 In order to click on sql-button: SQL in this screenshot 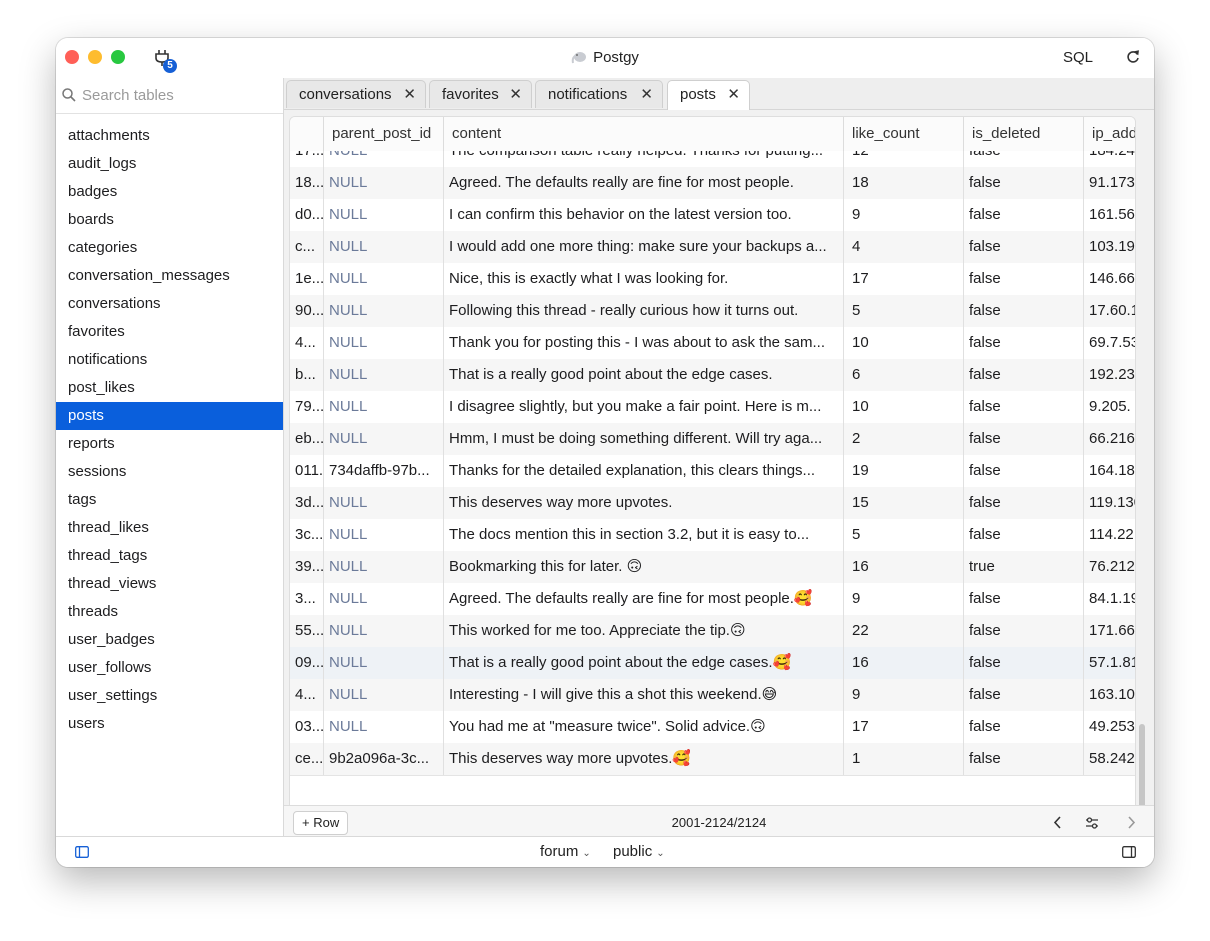, I will do `click(1078, 57)`.